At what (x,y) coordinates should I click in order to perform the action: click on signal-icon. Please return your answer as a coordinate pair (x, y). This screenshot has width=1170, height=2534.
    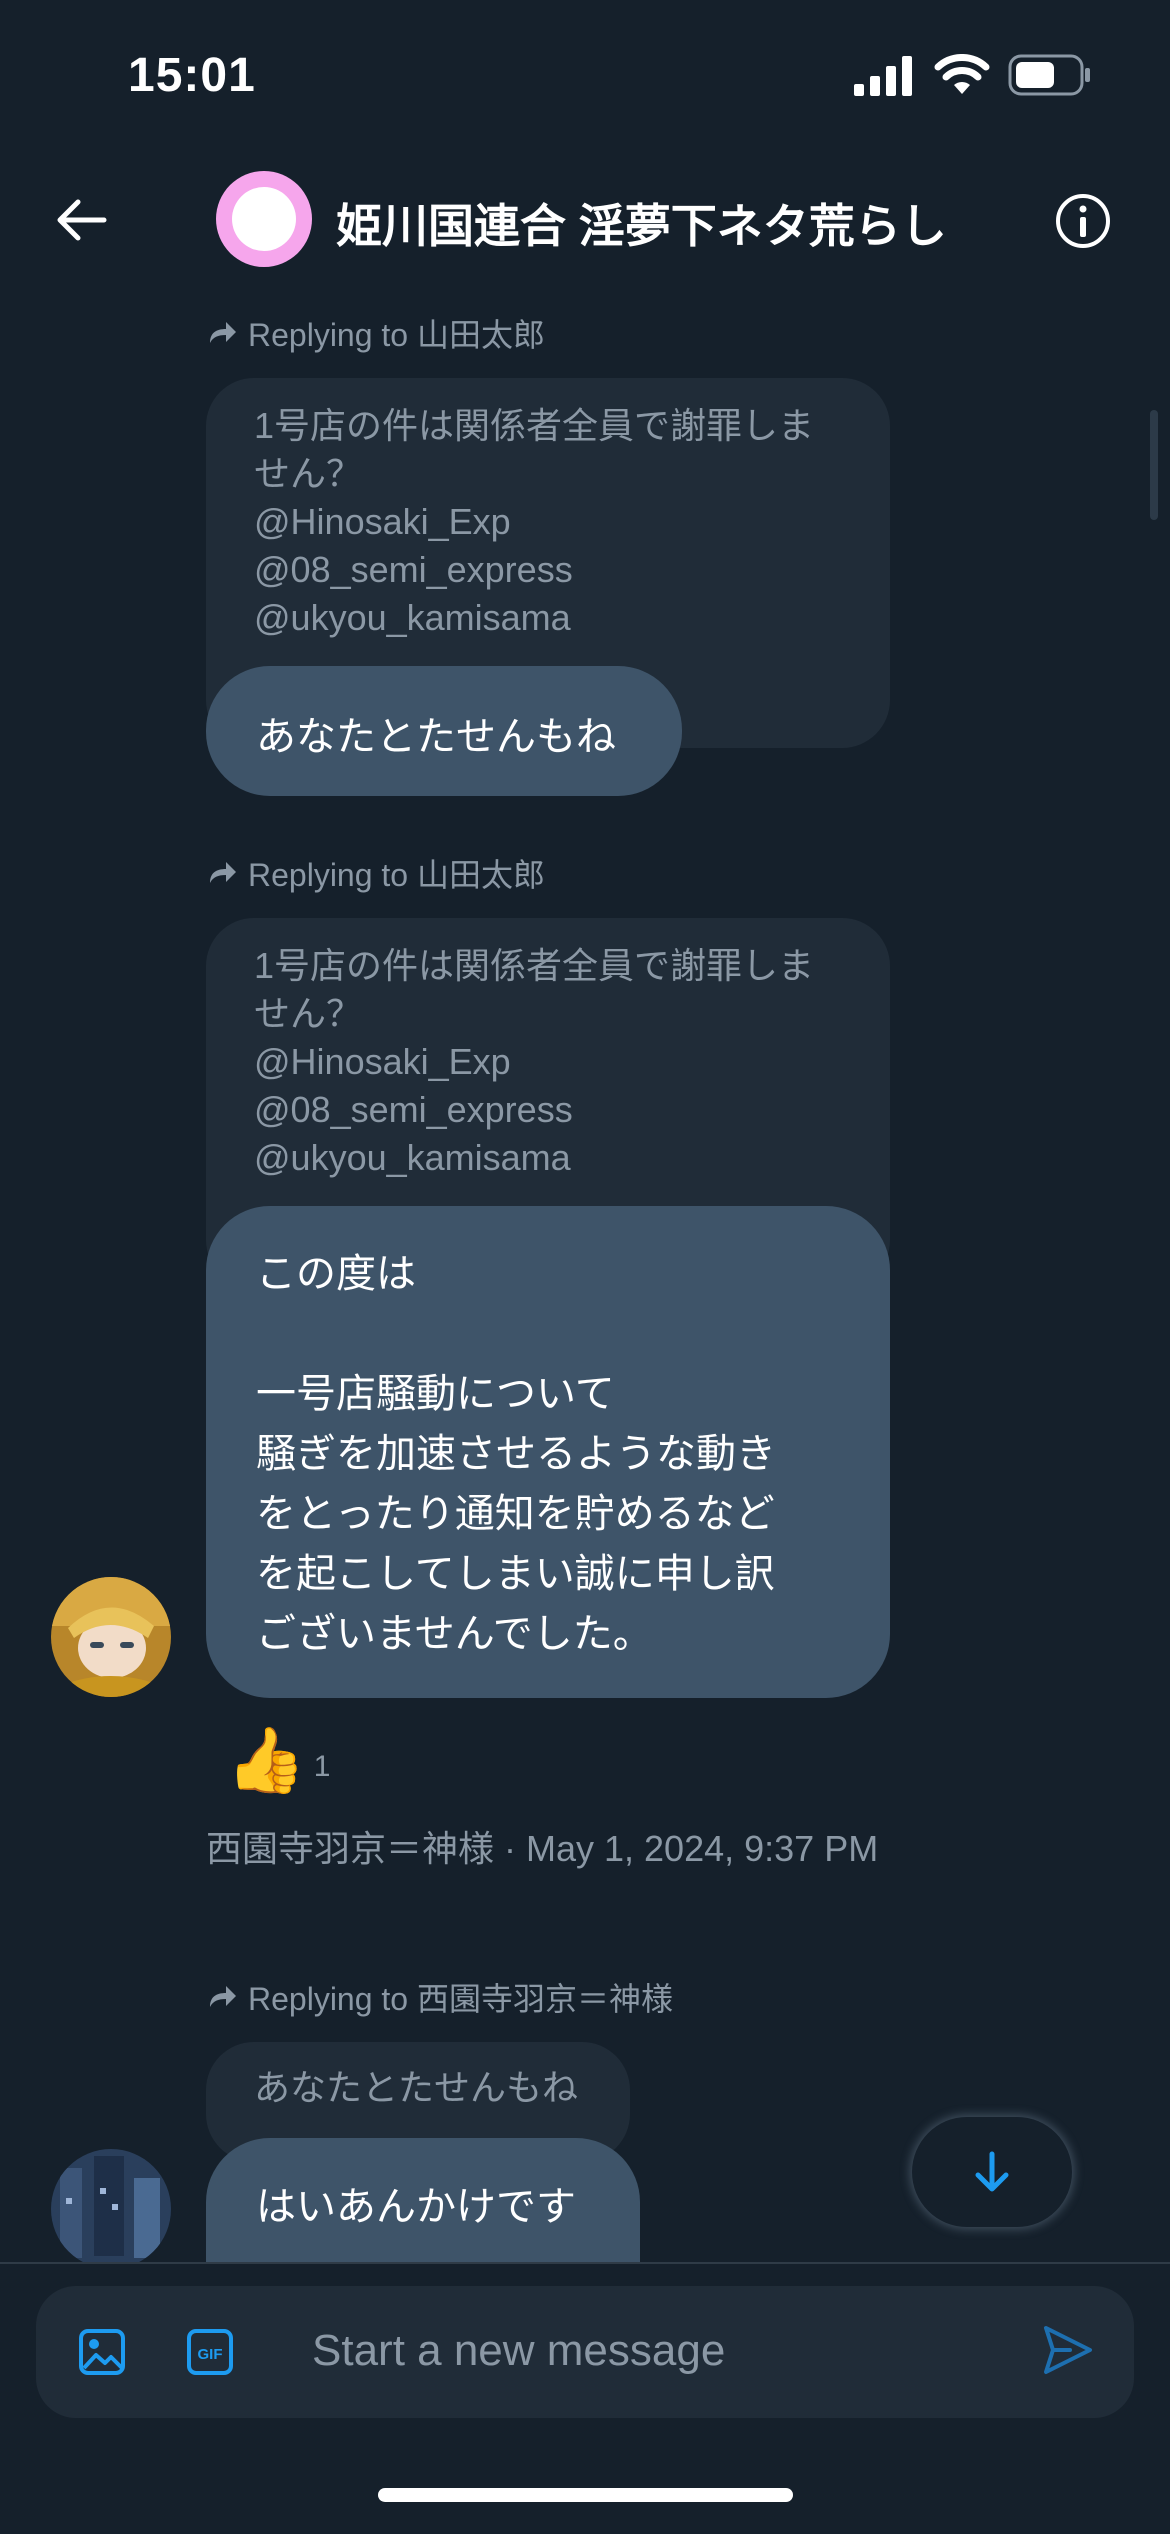
    Looking at the image, I should click on (883, 76).